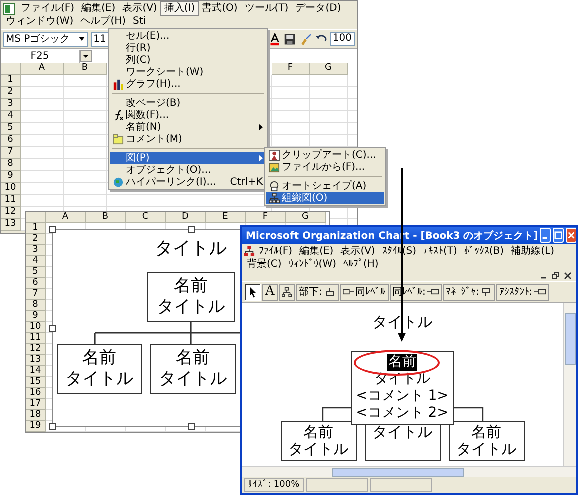  Describe the element at coordinates (556, 276) in the screenshot. I see `restore-icon` at that location.